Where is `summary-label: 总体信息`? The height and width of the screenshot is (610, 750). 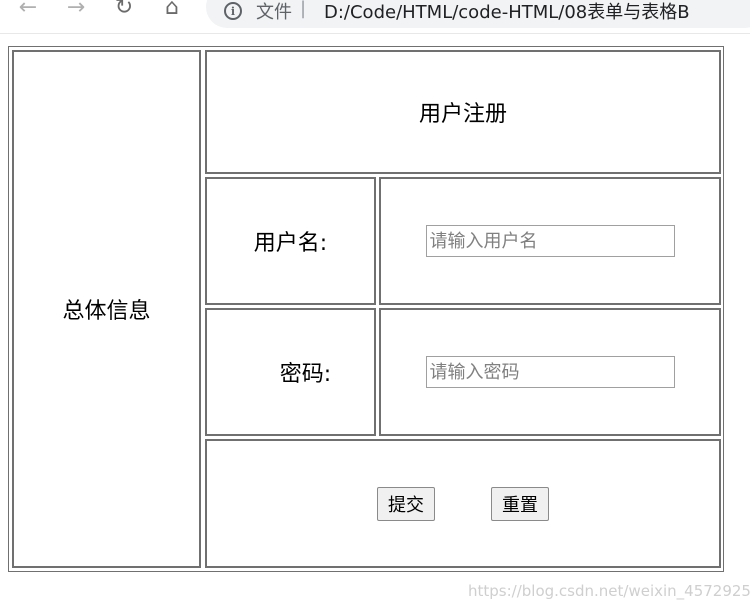
summary-label: 总体信息 is located at coordinates (106, 311).